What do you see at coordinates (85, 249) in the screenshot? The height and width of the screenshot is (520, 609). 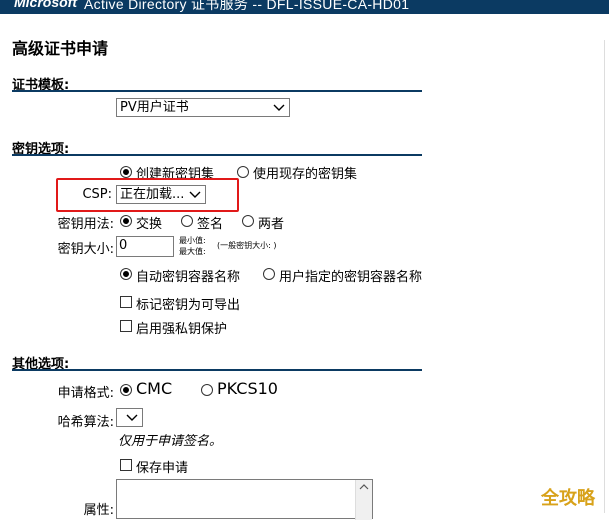 I see `key-size-label: 密钥大小:` at bounding box center [85, 249].